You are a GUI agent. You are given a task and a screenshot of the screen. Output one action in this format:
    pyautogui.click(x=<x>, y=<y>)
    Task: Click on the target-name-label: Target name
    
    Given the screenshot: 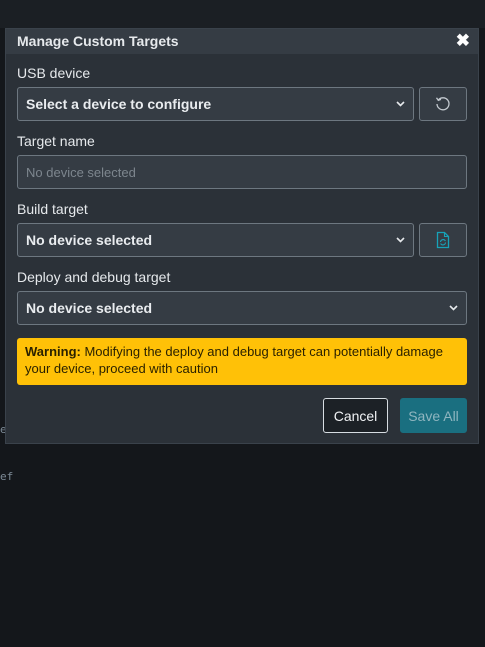 What is the action you would take?
    pyautogui.click(x=56, y=141)
    